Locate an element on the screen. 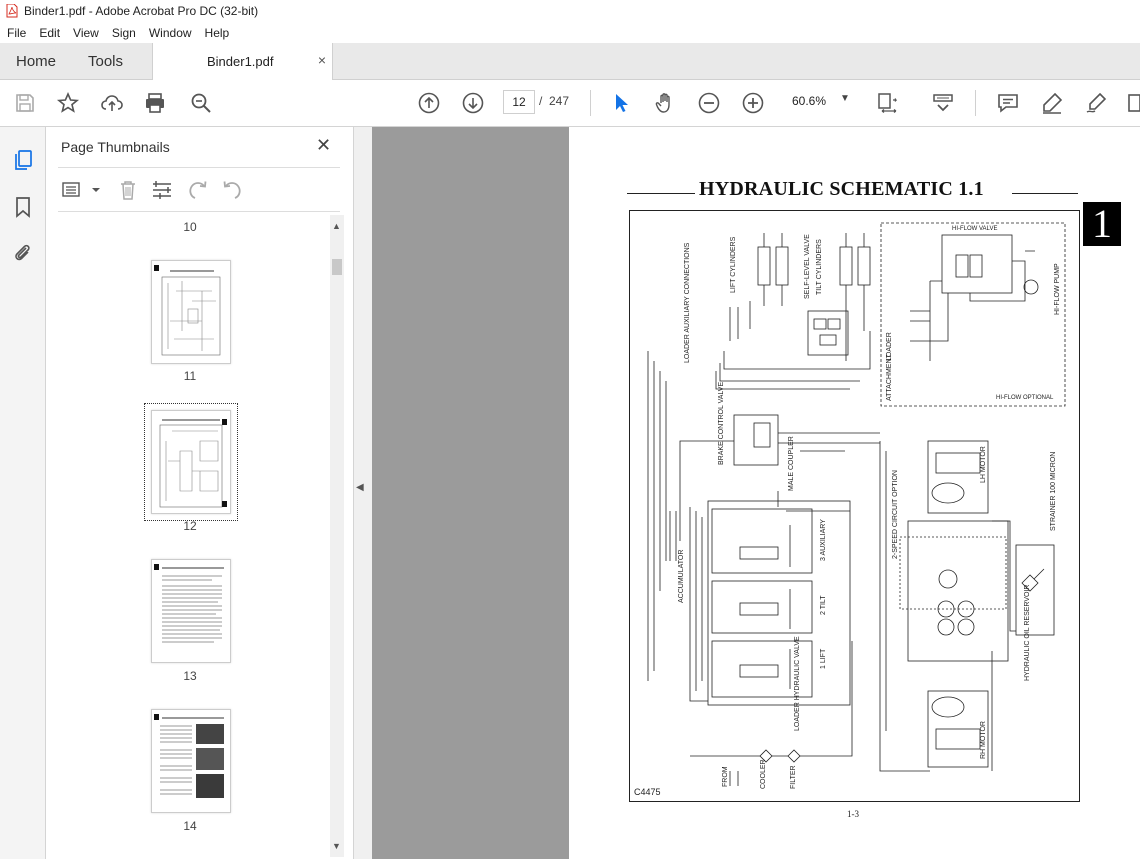 This screenshot has height=859, width=1140. menu-view: View is located at coordinates (85, 33).